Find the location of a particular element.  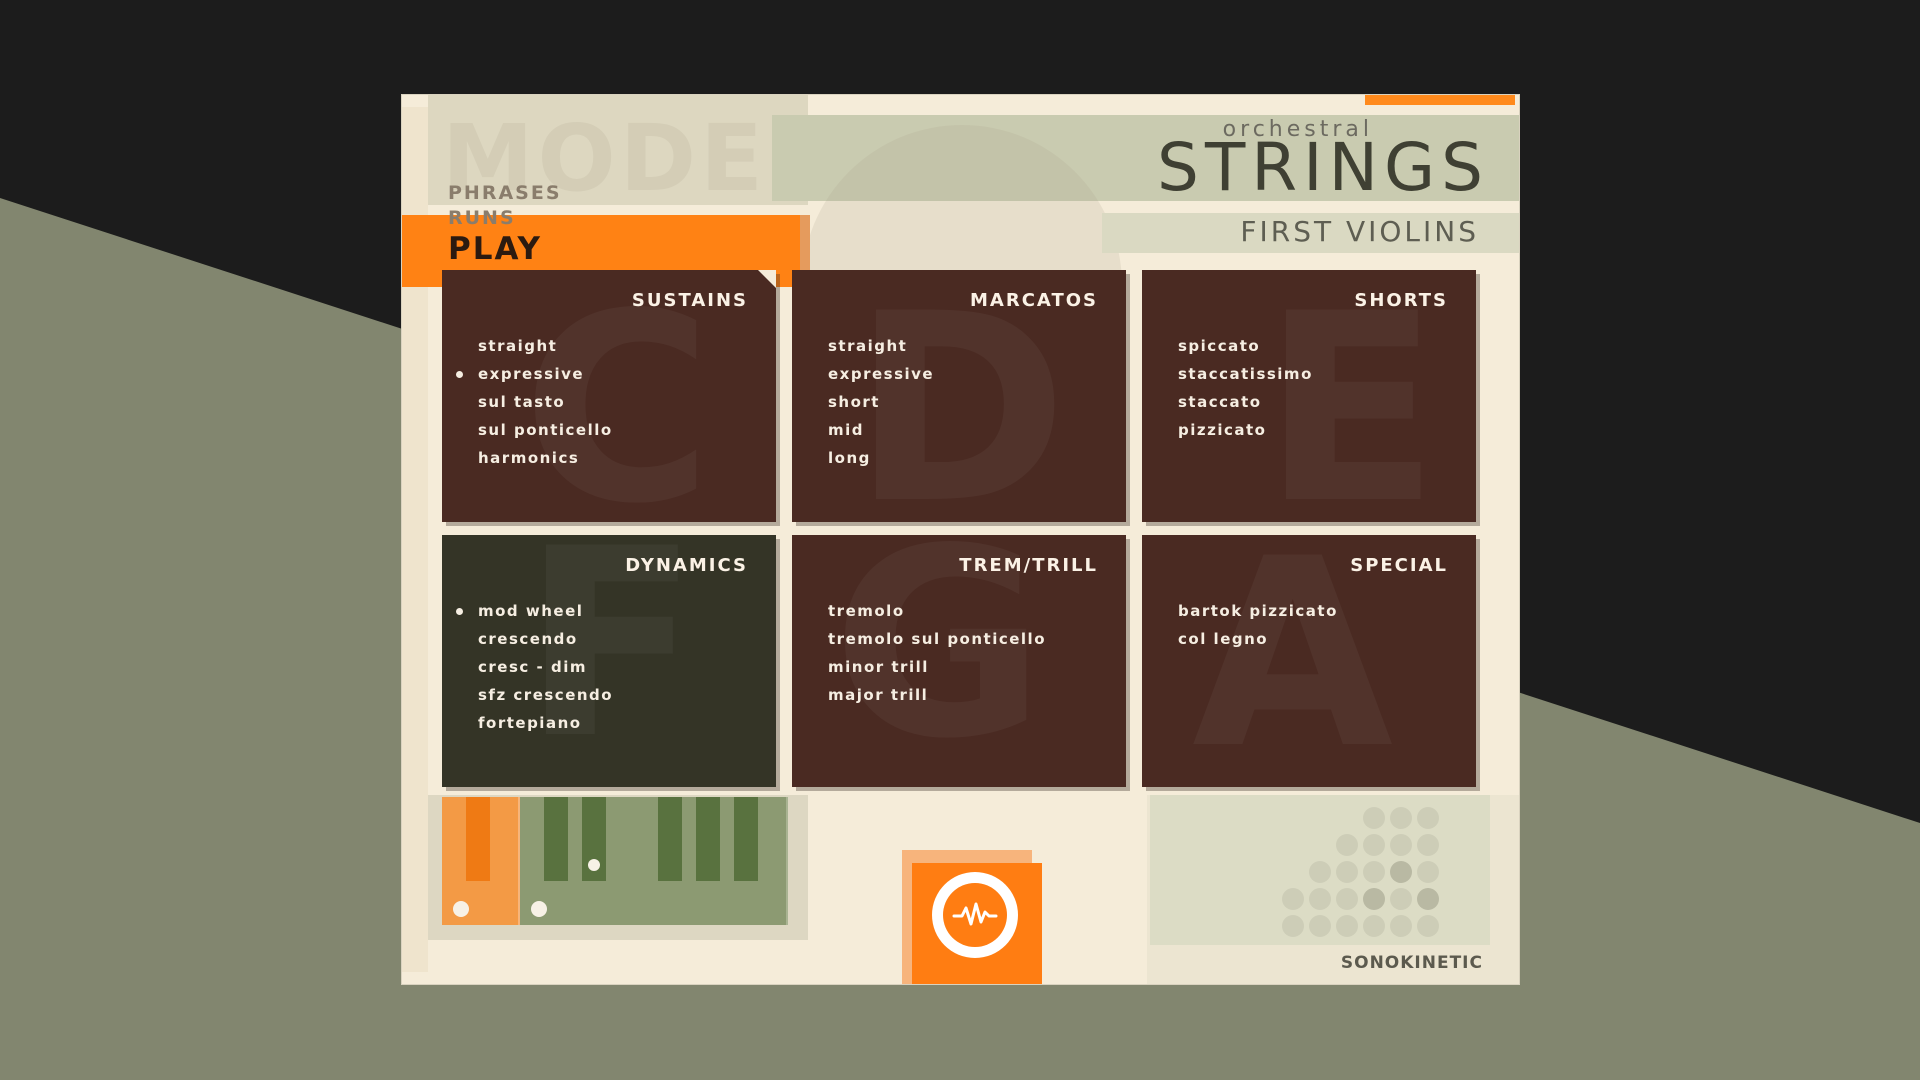

articulation-item: bartok pizzicato is located at coordinates (1258, 611).